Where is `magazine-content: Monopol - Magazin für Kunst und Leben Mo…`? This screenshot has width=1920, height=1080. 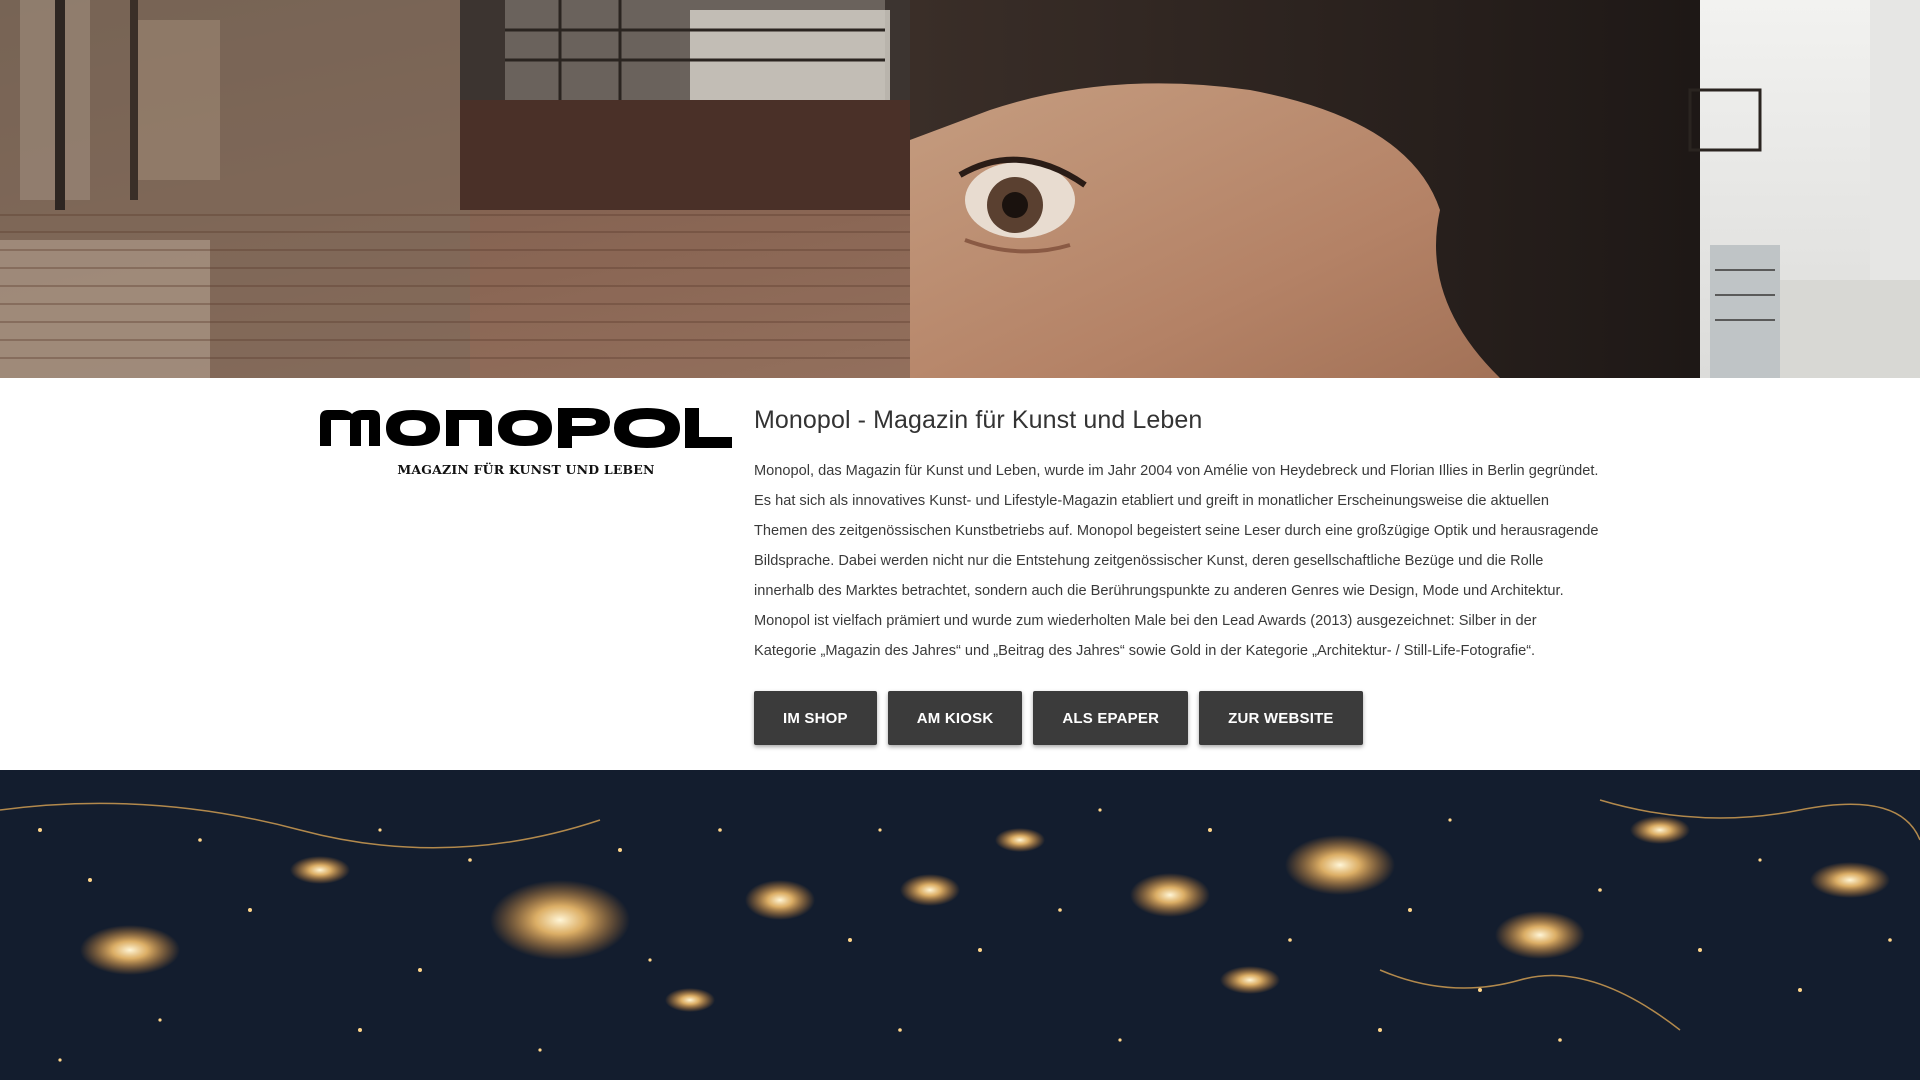
magazine-content: Monopol - Magazin für Kunst und Leben Mo… is located at coordinates (1176, 574).